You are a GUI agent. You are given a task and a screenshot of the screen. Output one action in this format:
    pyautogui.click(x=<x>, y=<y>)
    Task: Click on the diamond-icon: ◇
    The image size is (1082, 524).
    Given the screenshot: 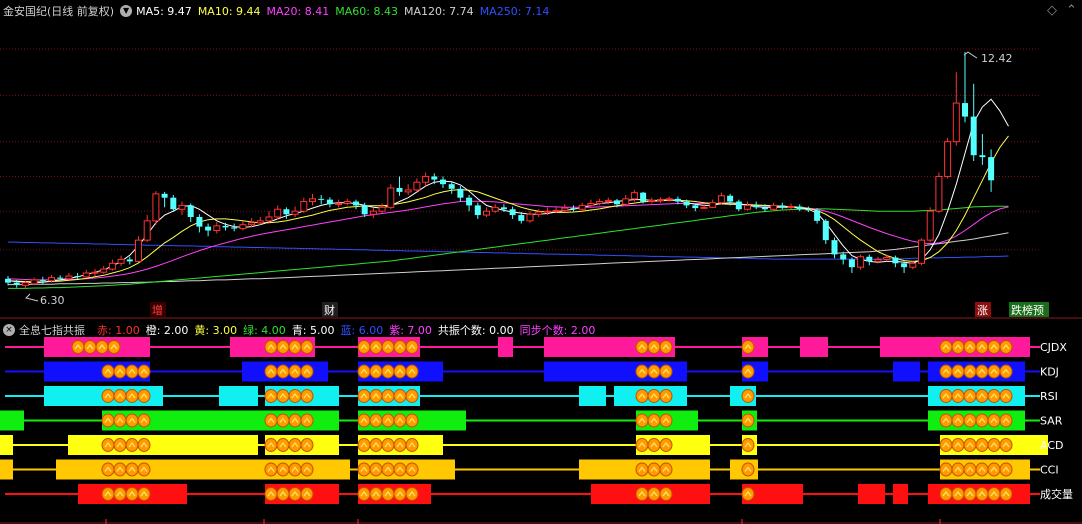 What is the action you would take?
    pyautogui.click(x=1052, y=10)
    